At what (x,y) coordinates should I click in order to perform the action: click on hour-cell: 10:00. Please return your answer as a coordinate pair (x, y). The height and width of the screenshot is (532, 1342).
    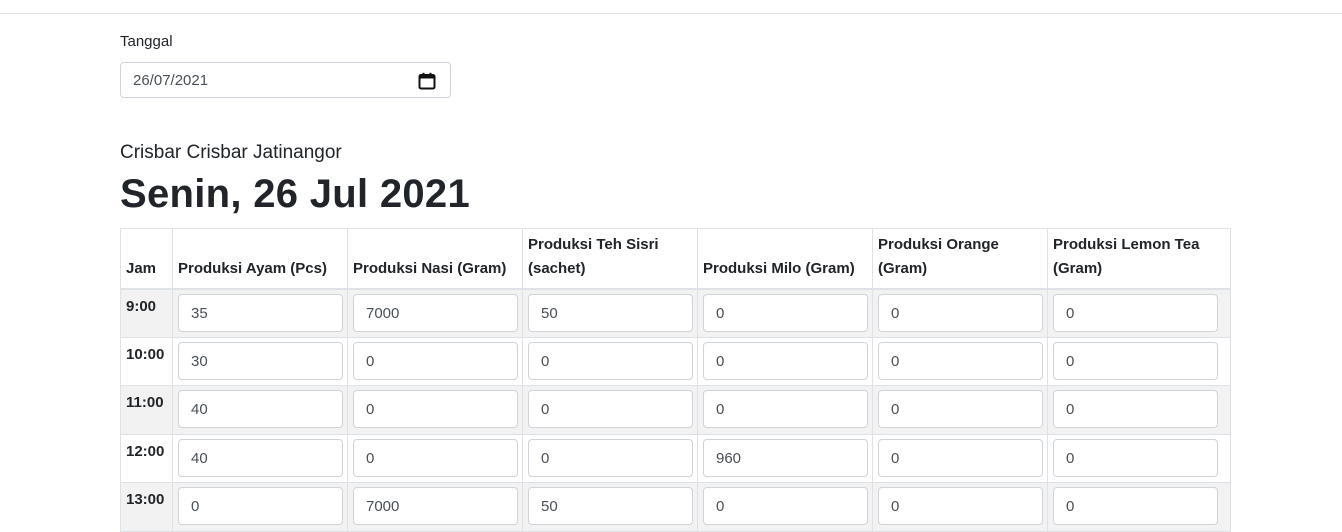
    Looking at the image, I should click on (146, 361).